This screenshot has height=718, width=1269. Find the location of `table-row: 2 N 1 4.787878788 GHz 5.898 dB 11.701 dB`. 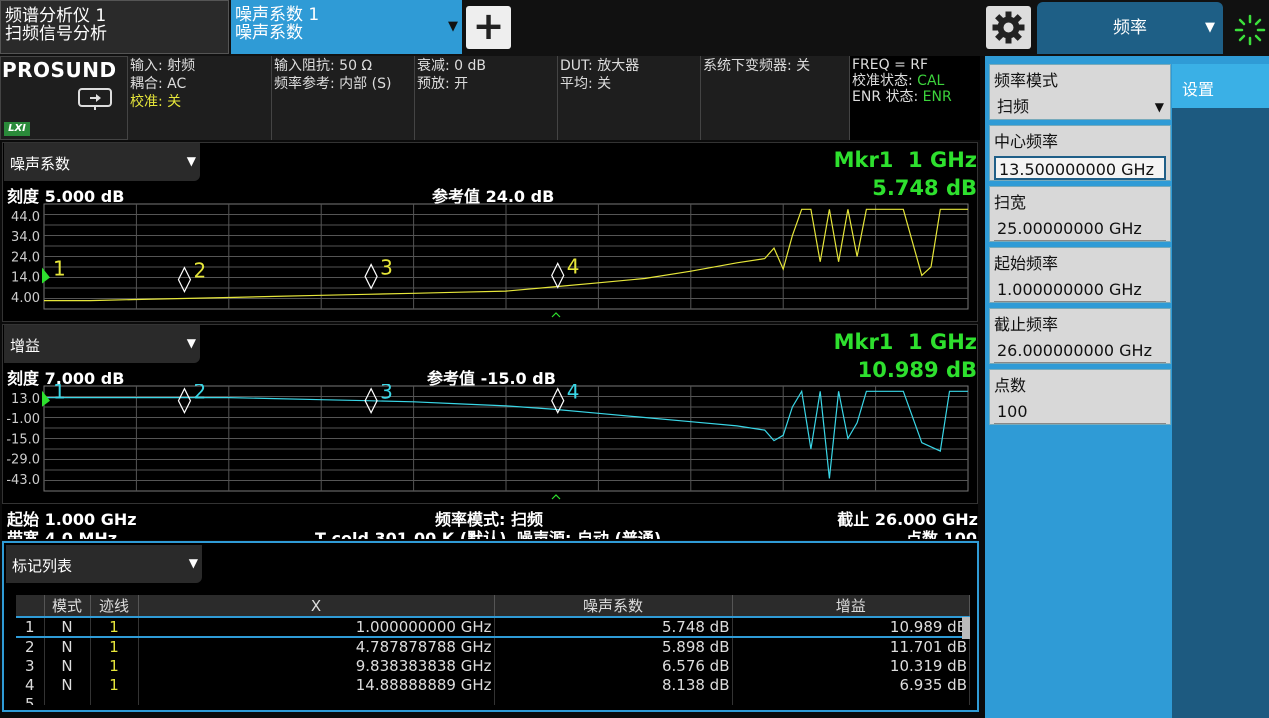

table-row: 2 N 1 4.787878788 GHz 5.898 dB 11.701 dB is located at coordinates (493, 646).